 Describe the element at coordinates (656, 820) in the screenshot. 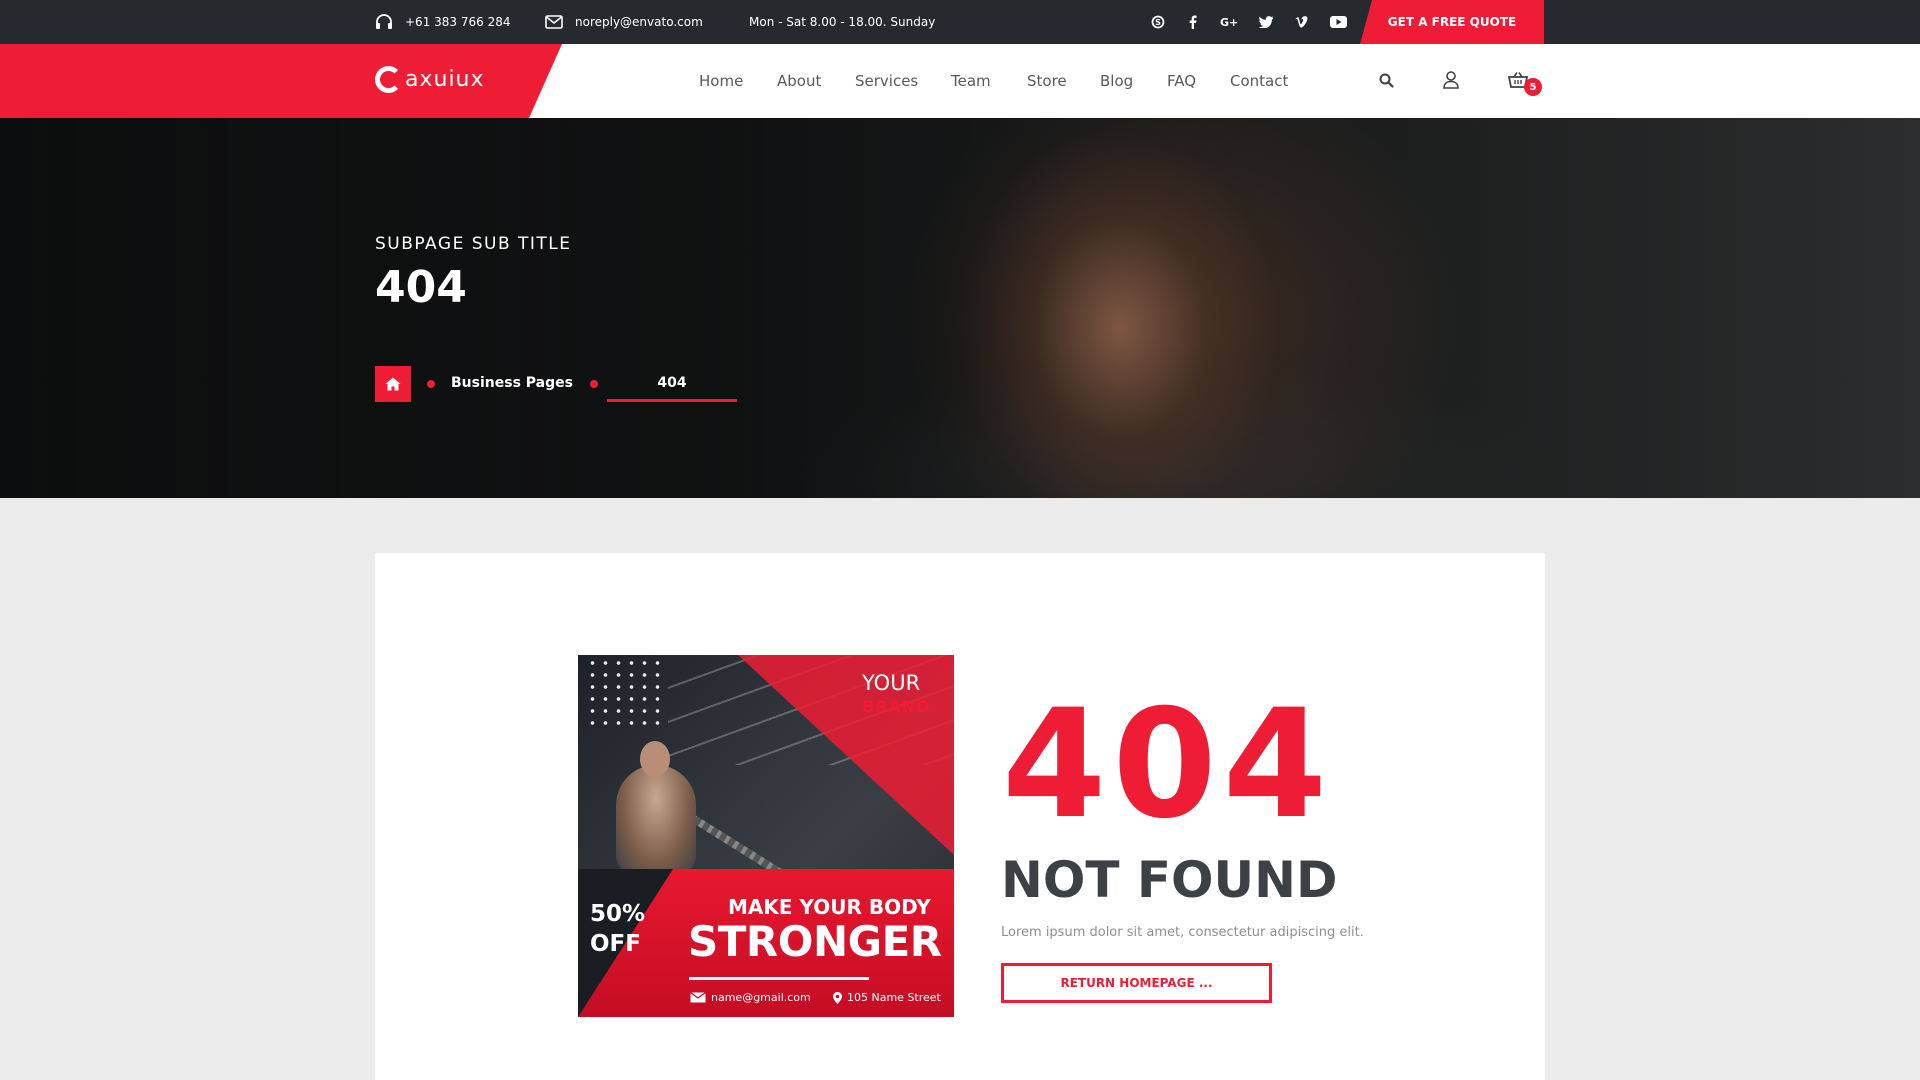

I see `promo-athlete` at that location.